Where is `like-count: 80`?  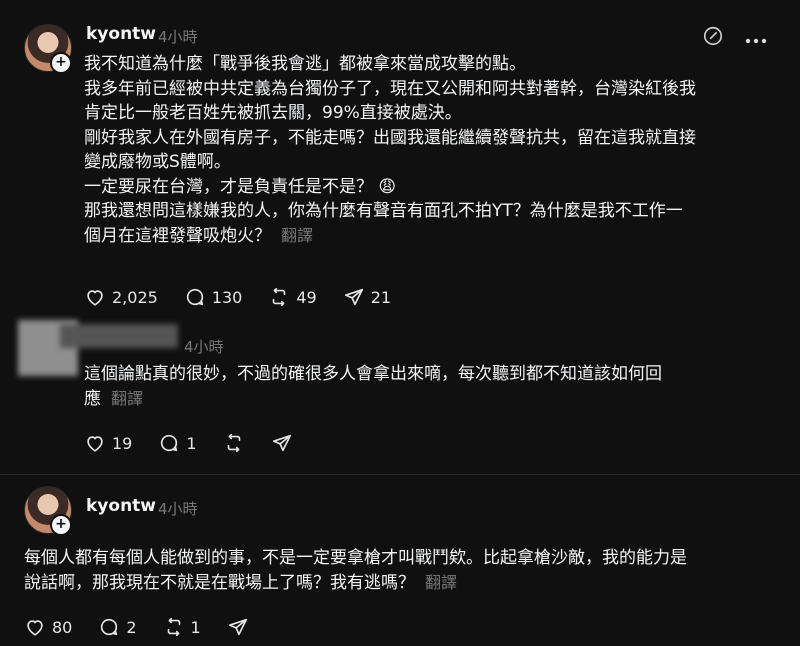
like-count: 80 is located at coordinates (62, 627).